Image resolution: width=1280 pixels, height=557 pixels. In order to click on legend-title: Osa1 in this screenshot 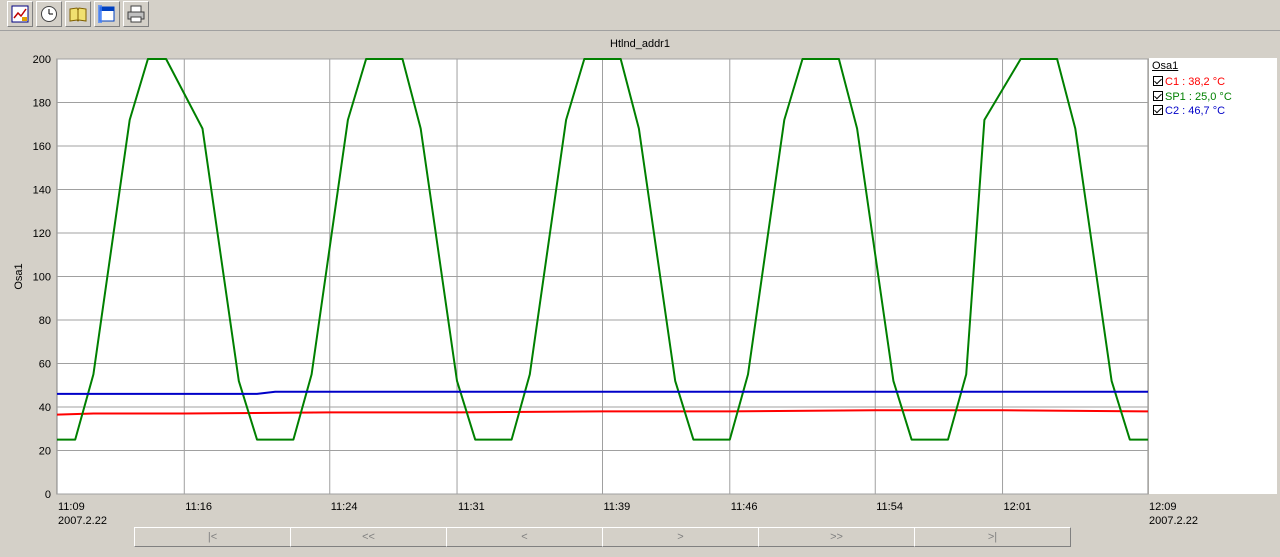, I will do `click(1165, 66)`.